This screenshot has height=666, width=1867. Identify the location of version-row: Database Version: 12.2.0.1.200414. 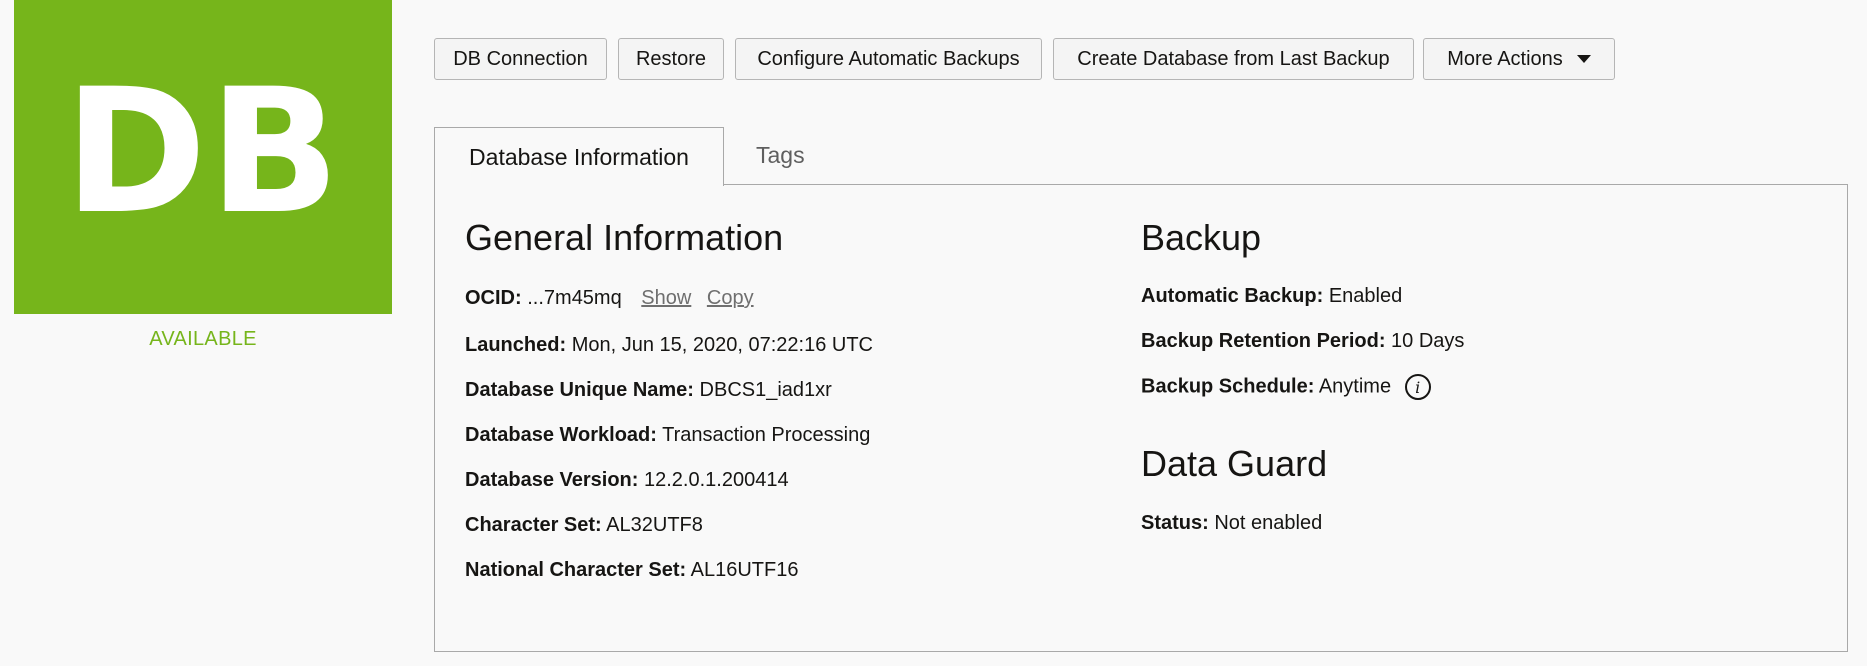
(627, 480).